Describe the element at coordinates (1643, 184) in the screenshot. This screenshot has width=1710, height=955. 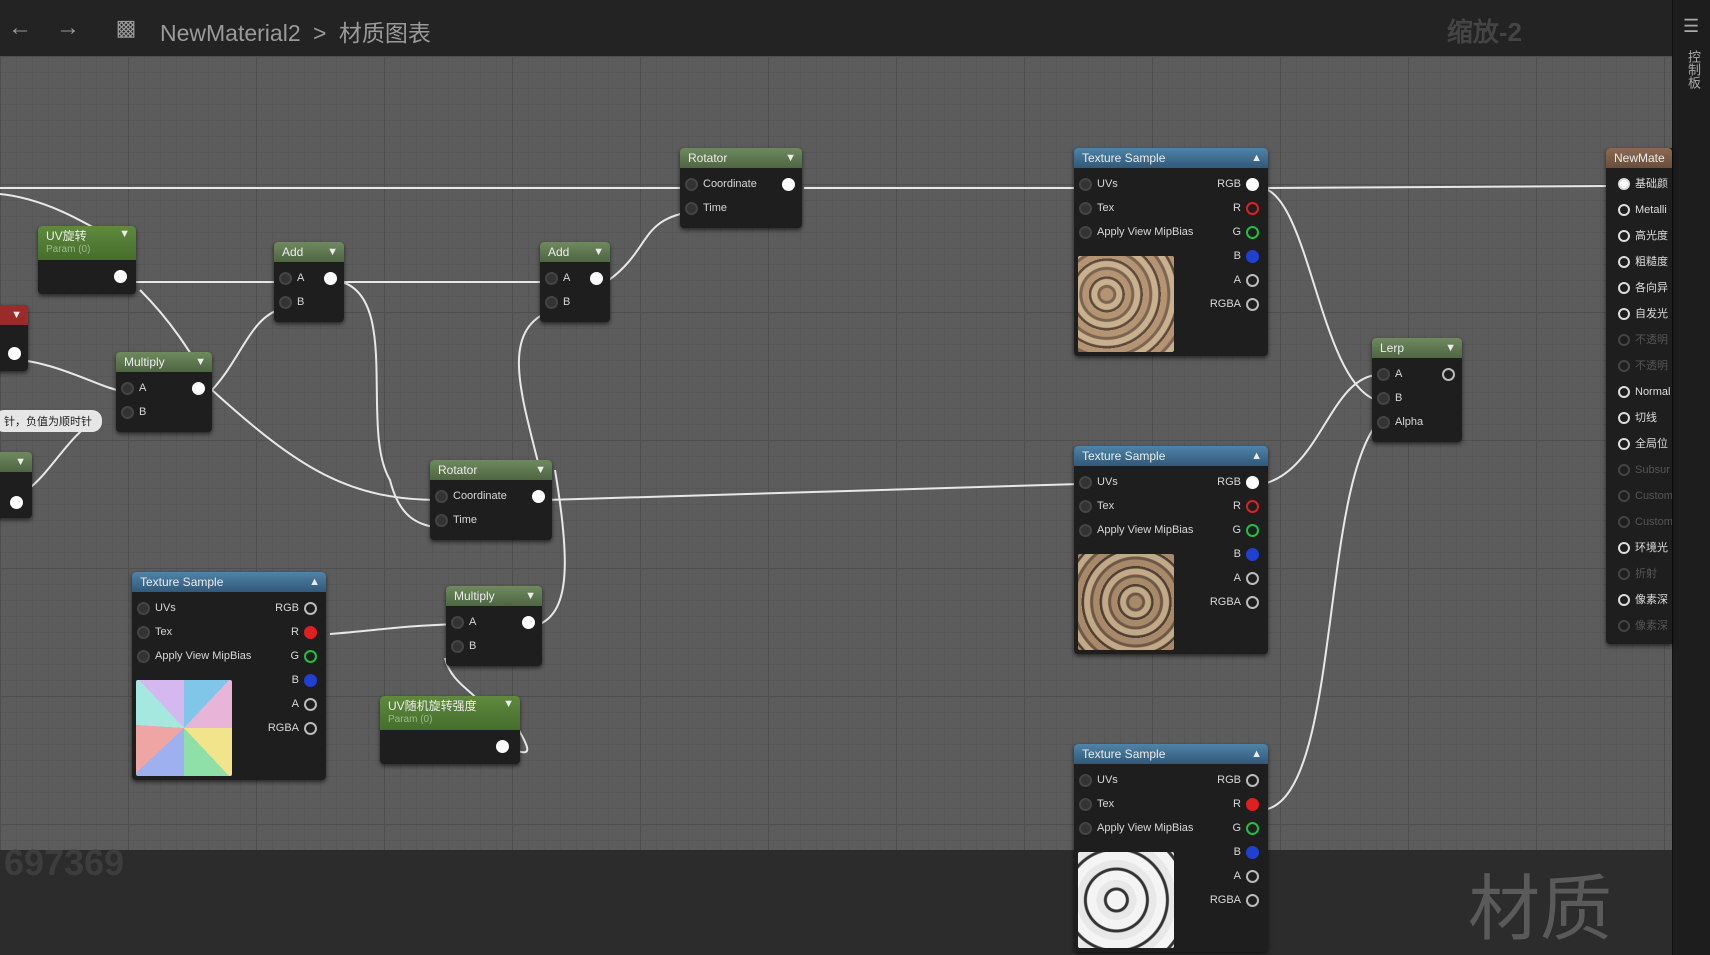
I see `result-pin-base-color: 基础颜` at that location.